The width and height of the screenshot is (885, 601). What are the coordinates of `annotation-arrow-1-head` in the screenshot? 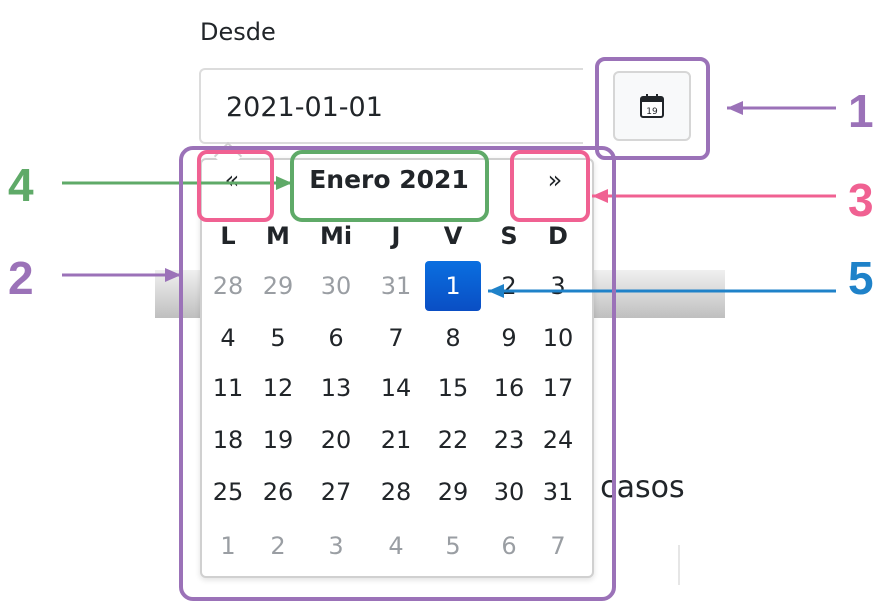 It's located at (735, 108).